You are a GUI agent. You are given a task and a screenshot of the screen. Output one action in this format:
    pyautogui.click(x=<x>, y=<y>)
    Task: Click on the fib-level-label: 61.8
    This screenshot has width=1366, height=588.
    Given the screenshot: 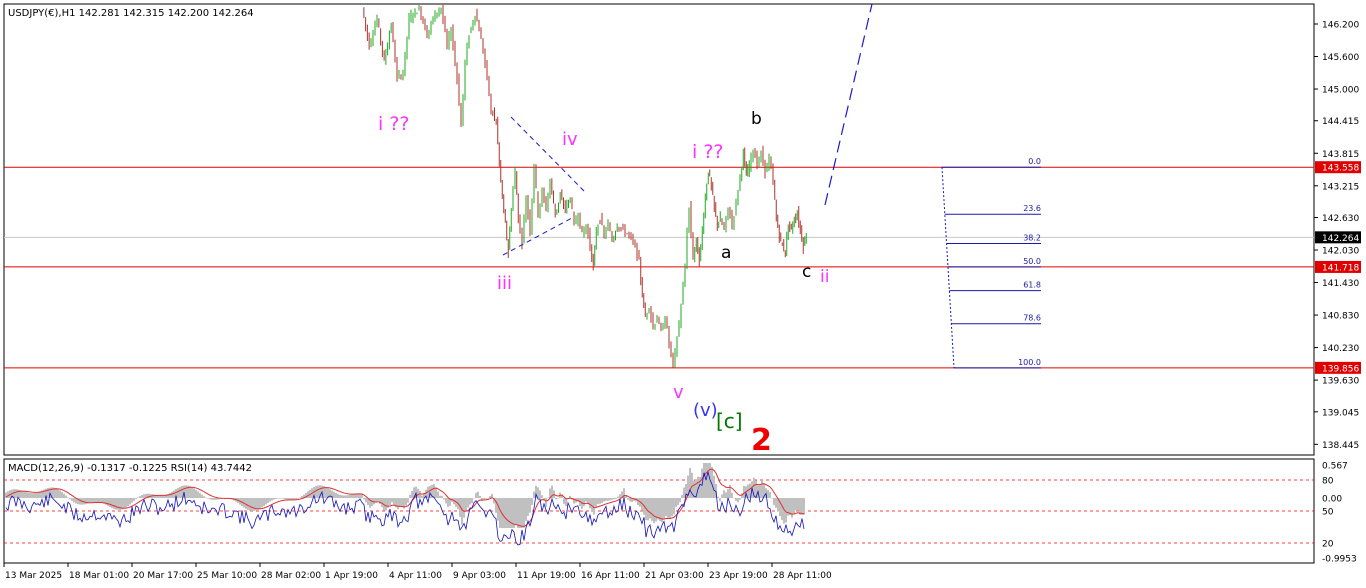 What is the action you would take?
    pyautogui.click(x=1032, y=285)
    